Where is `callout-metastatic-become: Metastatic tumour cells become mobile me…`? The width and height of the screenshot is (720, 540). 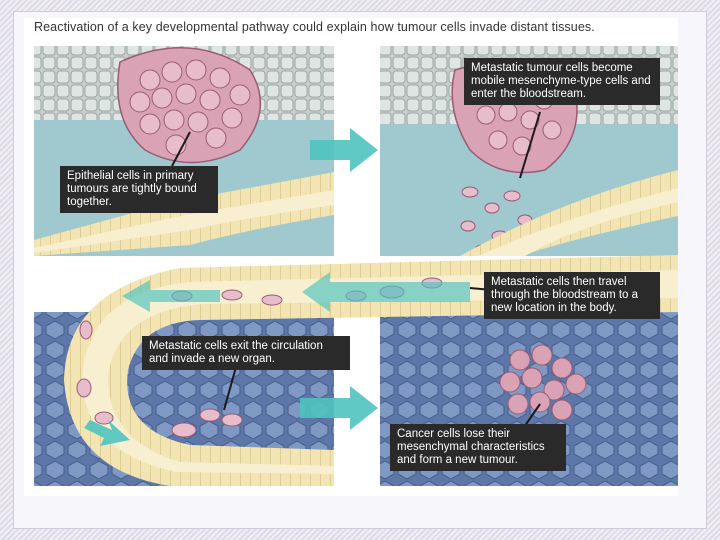
callout-metastatic-become: Metastatic tumour cells become mobile me… is located at coordinates (562, 81).